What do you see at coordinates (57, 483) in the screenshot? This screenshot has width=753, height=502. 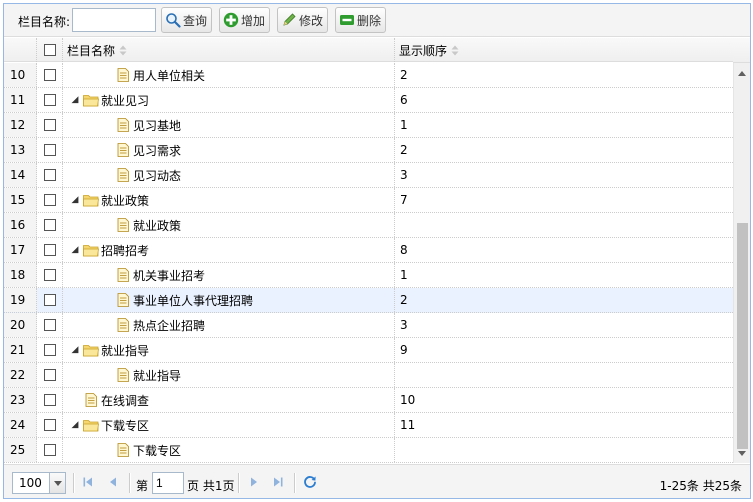 I see `chevron-down-icon` at bounding box center [57, 483].